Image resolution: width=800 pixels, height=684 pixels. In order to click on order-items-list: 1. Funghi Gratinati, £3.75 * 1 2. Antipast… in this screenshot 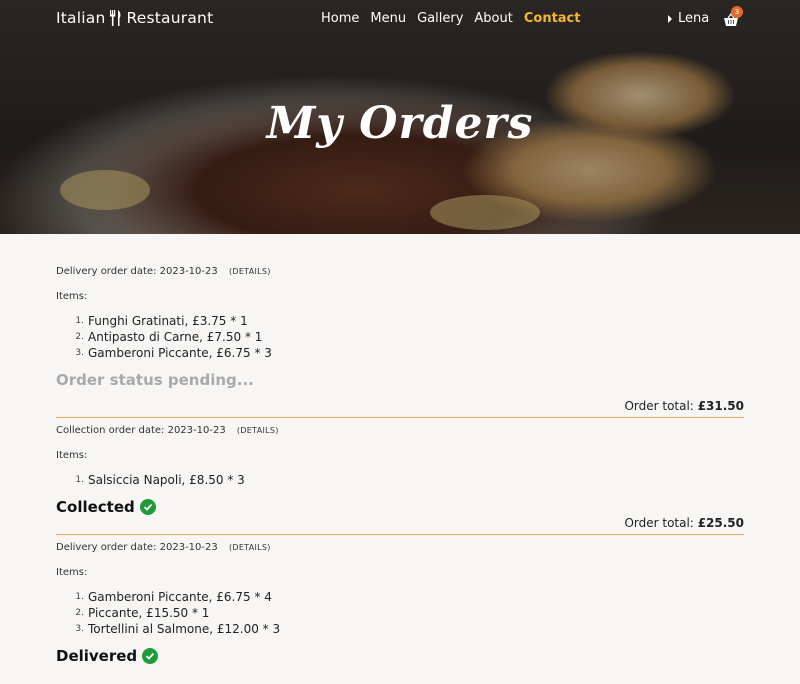, I will do `click(408, 337)`.